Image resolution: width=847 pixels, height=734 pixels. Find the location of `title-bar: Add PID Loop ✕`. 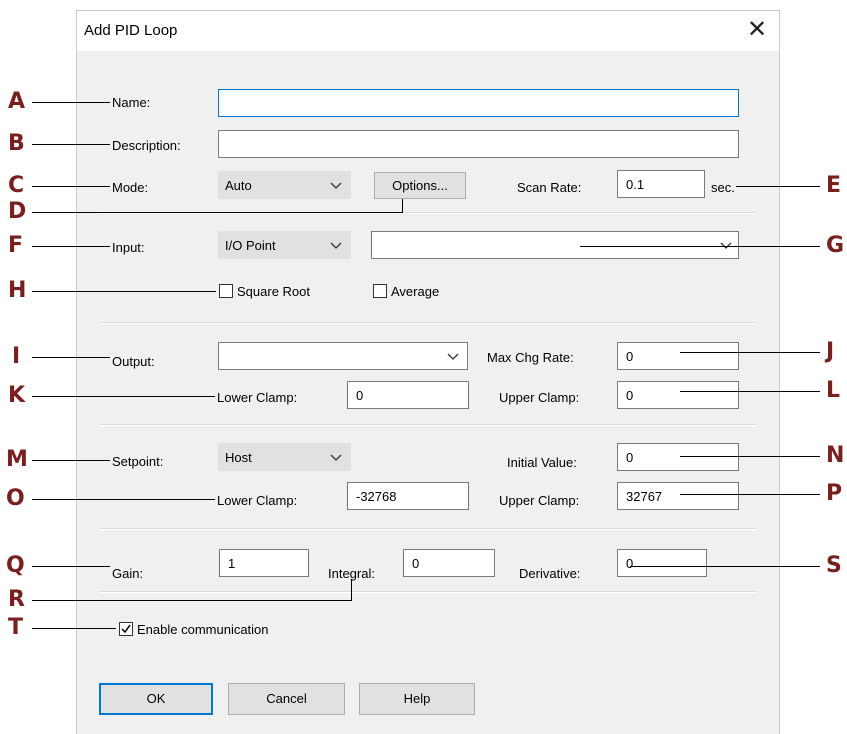

title-bar: Add PID Loop ✕ is located at coordinates (428, 31).